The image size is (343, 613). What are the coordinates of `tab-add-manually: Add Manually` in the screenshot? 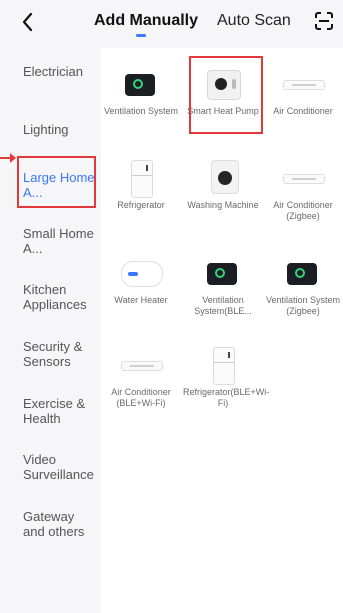 It's located at (146, 21).